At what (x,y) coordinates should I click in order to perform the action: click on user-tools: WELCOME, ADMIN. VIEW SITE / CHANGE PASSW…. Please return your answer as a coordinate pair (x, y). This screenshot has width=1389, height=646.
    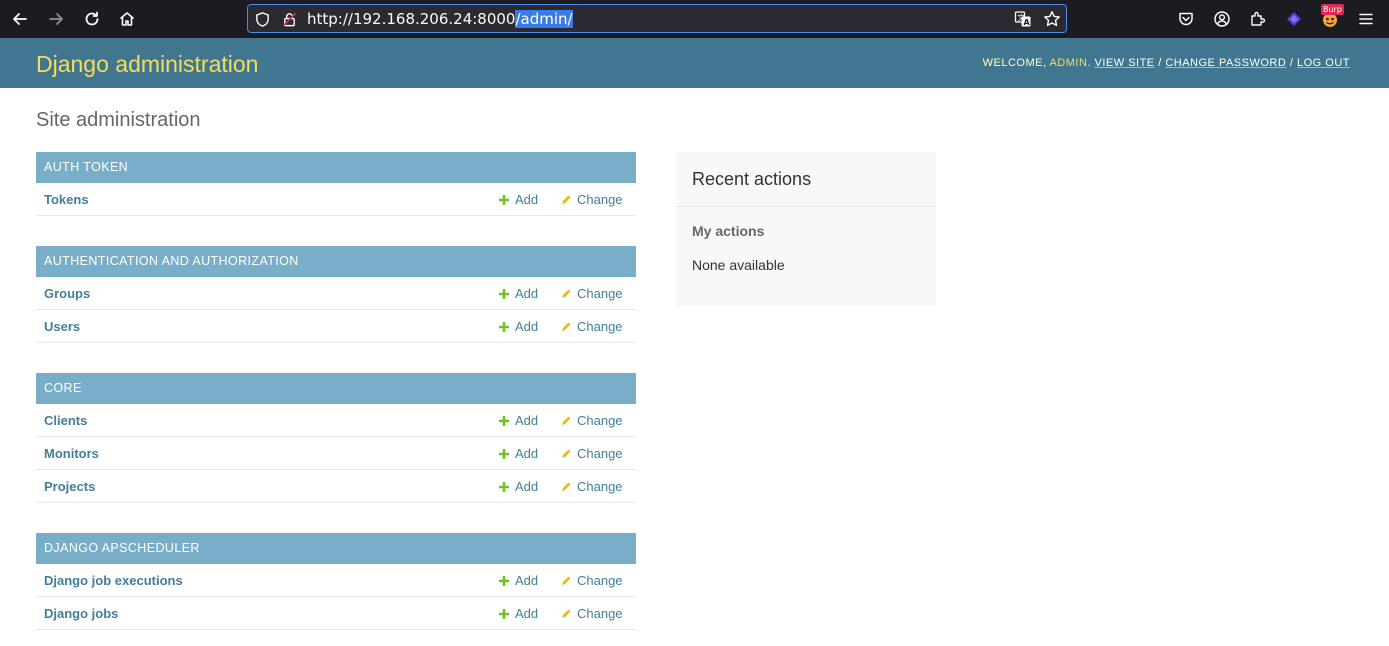
    Looking at the image, I should click on (1166, 63).